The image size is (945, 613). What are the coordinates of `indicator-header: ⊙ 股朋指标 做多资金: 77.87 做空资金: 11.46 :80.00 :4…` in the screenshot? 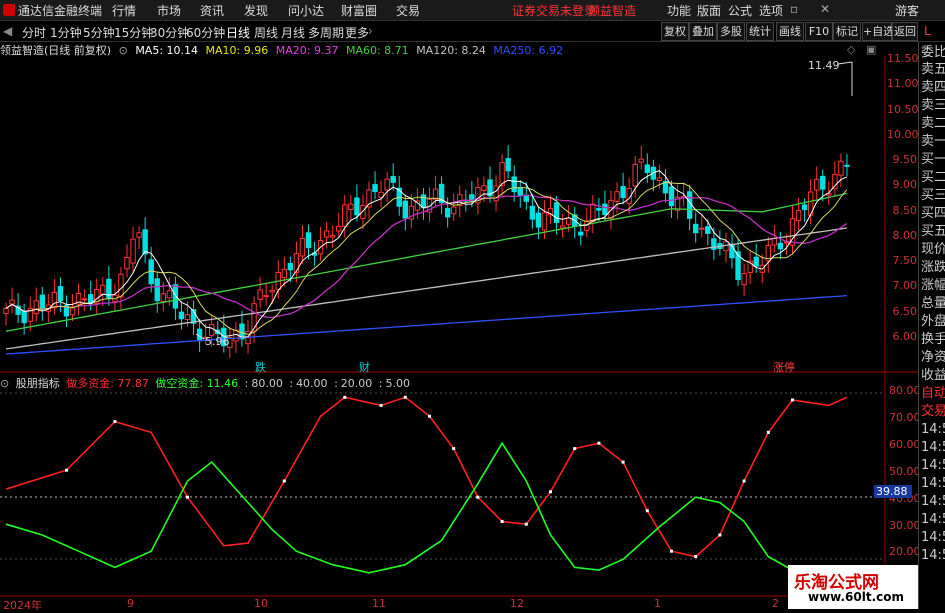 It's located at (205, 383).